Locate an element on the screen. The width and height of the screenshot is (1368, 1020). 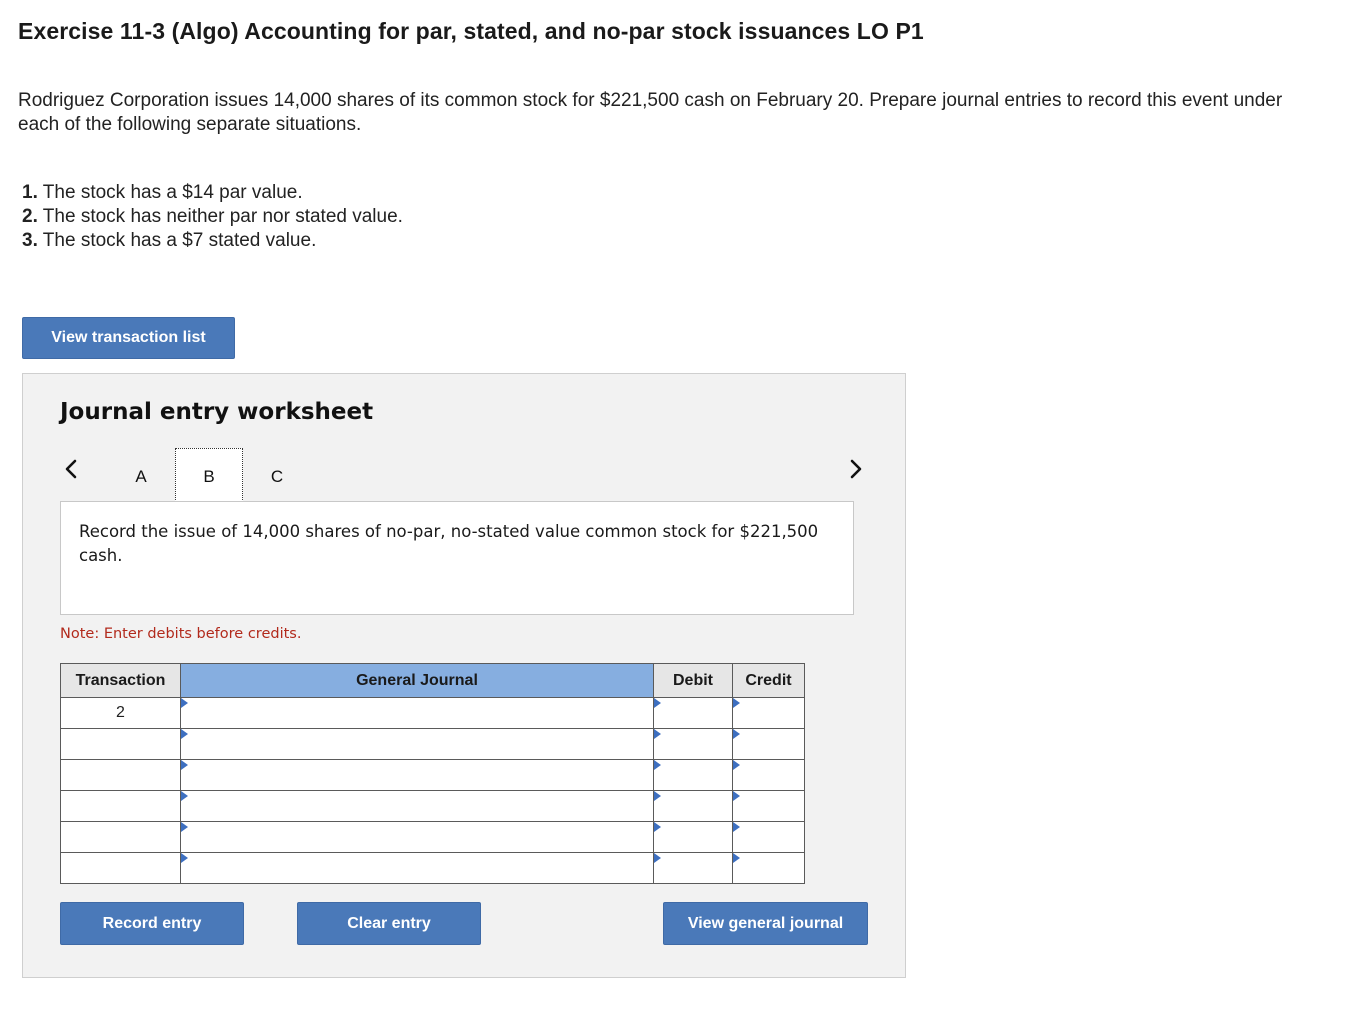
debits-before-credits-note: Note: Enter debits before credits. is located at coordinates (181, 634).